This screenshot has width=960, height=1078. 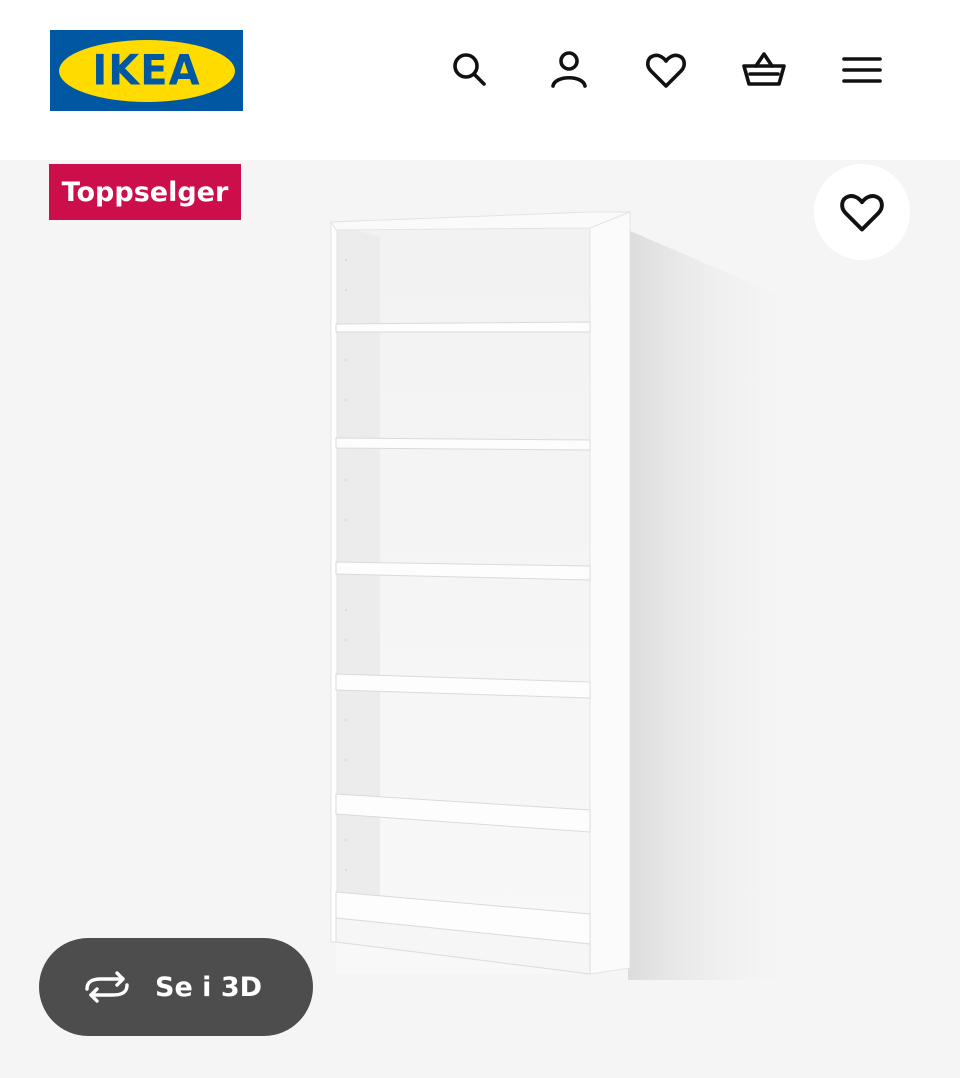 I want to click on favourites-button, so click(x=666, y=70).